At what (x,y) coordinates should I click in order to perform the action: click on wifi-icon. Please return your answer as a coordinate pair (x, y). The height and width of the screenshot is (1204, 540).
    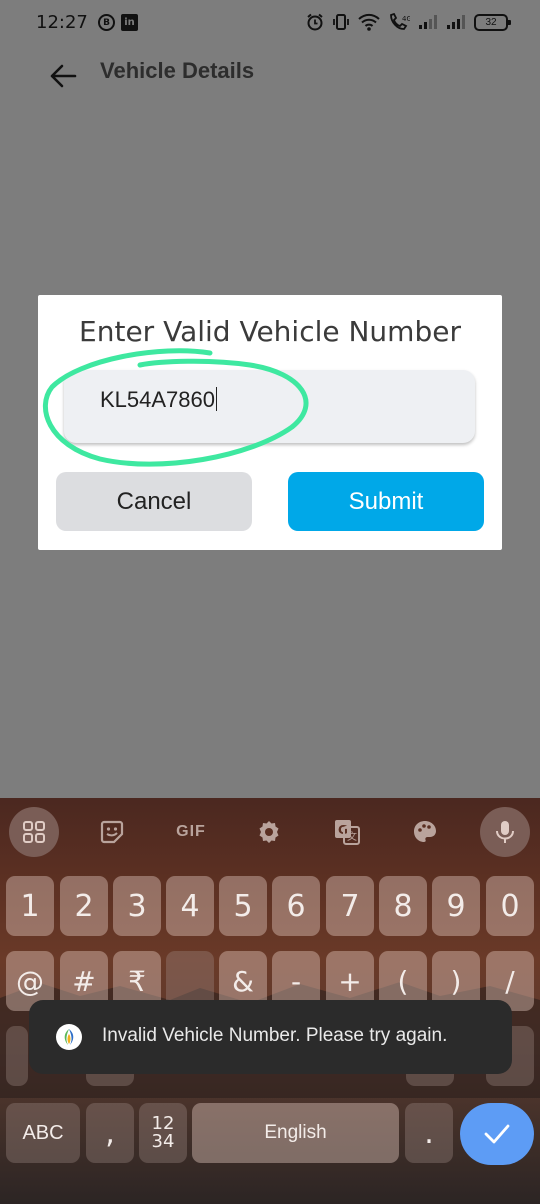
    Looking at the image, I should click on (369, 22).